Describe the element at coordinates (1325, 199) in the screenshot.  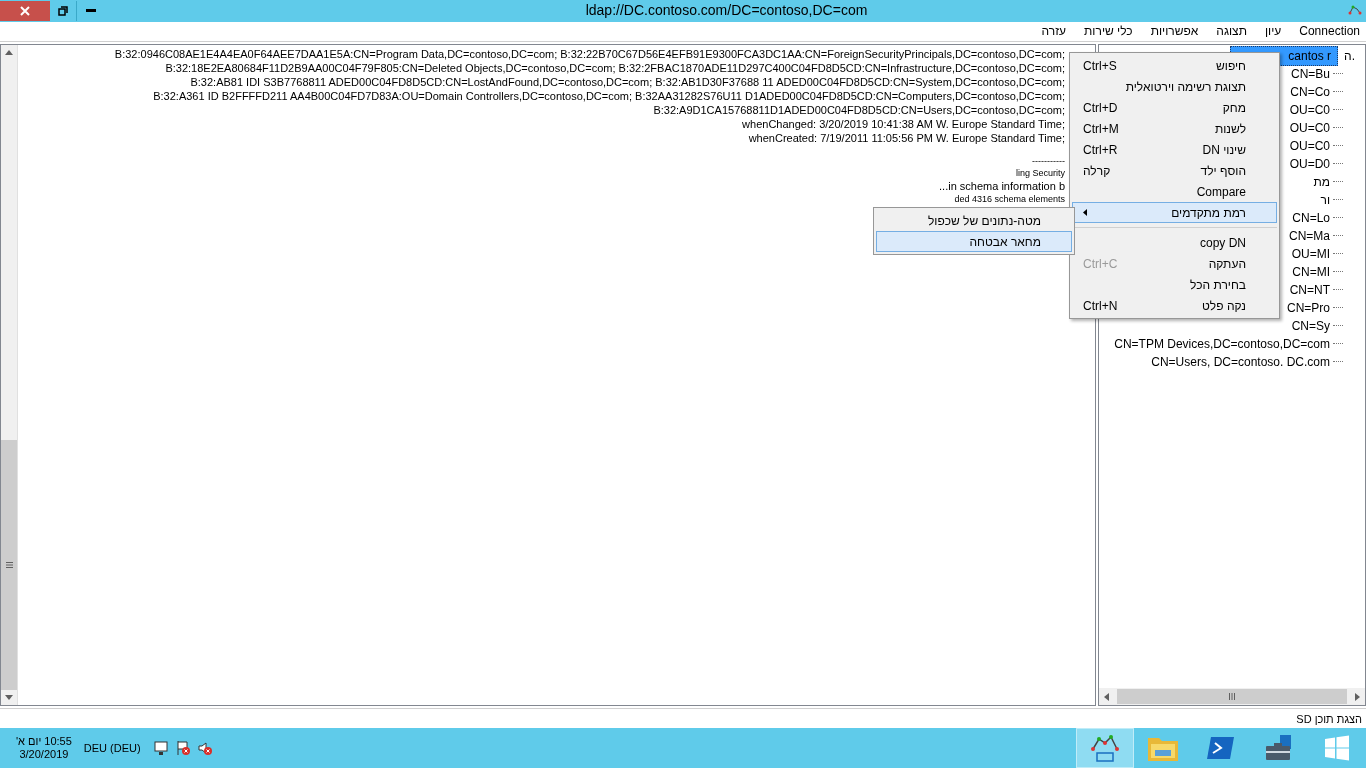
I see `tree-node: ור` at that location.